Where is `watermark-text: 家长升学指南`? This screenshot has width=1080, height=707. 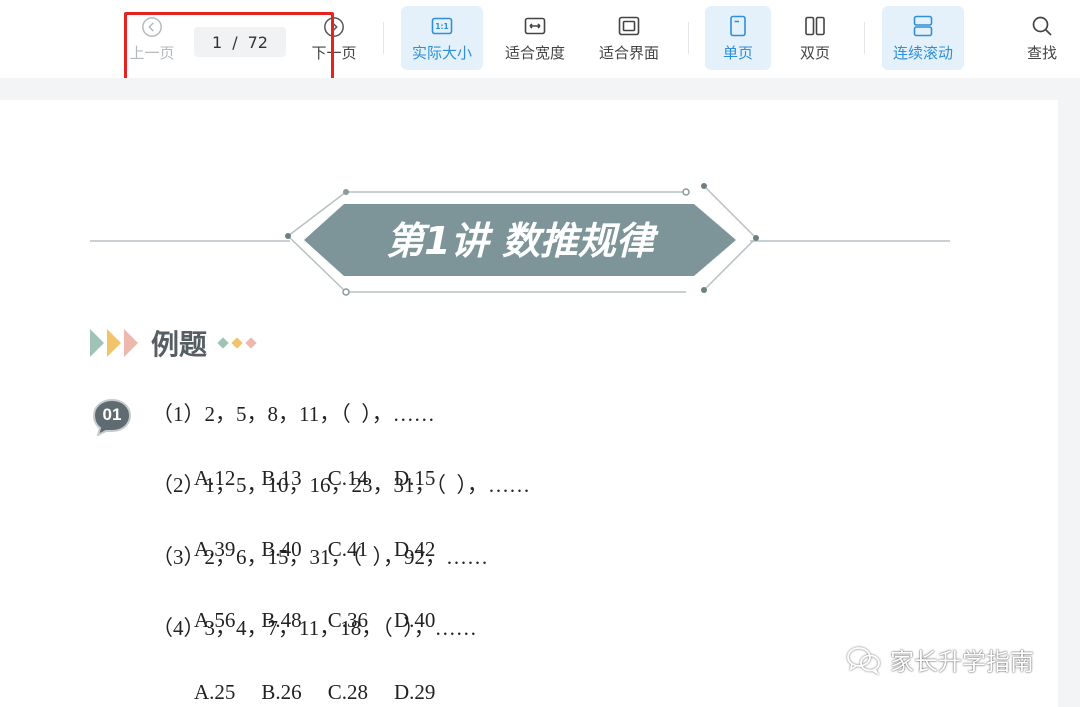
watermark-text: 家长升学指南 is located at coordinates (962, 662).